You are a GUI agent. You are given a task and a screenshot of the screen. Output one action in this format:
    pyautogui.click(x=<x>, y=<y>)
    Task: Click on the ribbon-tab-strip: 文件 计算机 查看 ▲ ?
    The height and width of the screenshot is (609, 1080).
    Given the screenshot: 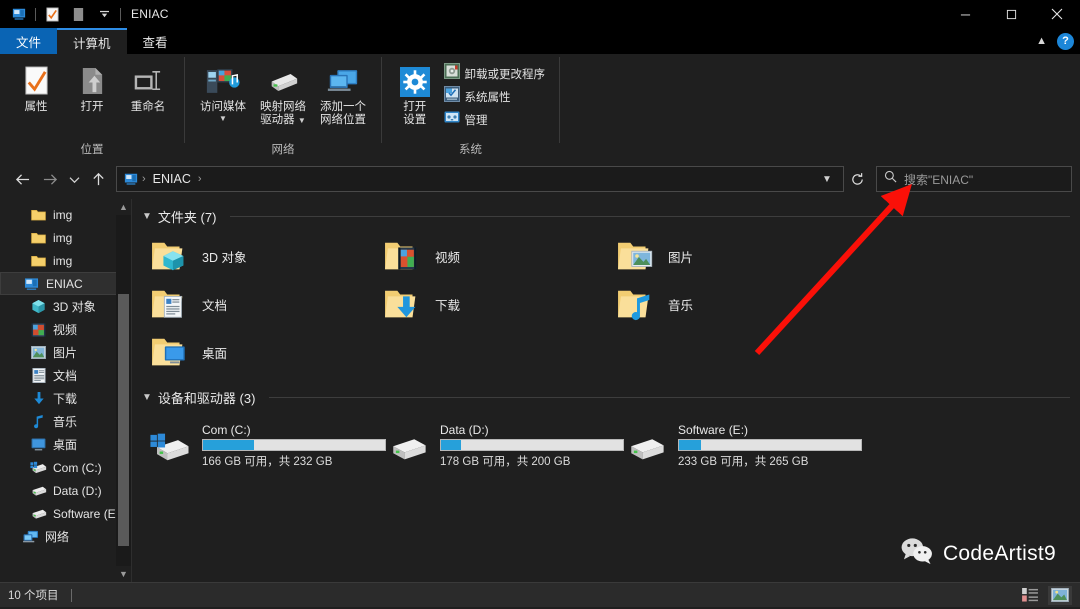 What is the action you would take?
    pyautogui.click(x=540, y=41)
    